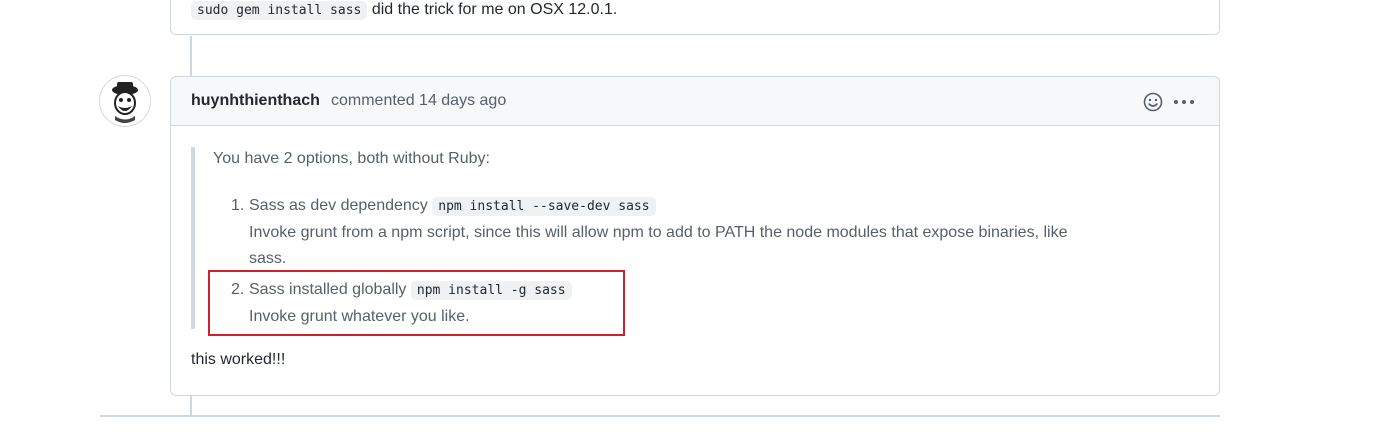 Image resolution: width=1378 pixels, height=434 pixels. Describe the element at coordinates (328, 289) in the screenshot. I see `option-title: Sass installed globally` at that location.